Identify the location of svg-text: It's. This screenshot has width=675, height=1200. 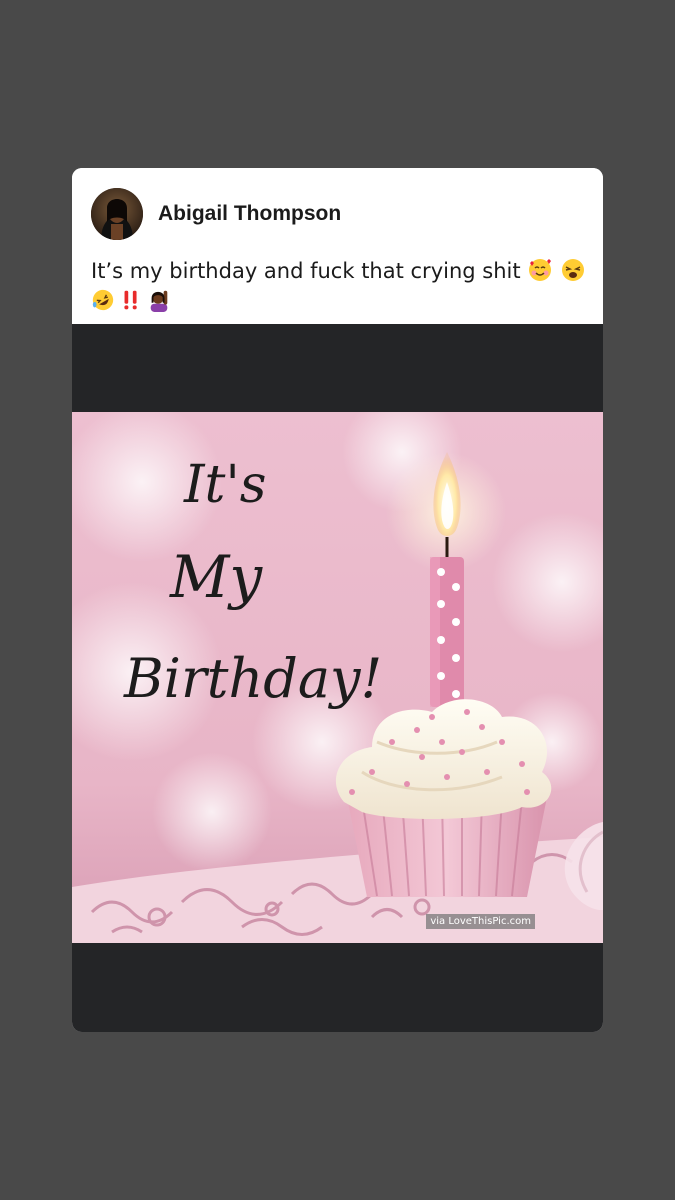
(224, 485).